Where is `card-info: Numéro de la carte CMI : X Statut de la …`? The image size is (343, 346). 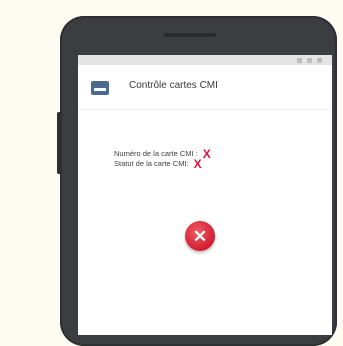
card-info: Numéro de la carte CMI : X Statut de la … is located at coordinates (162, 159).